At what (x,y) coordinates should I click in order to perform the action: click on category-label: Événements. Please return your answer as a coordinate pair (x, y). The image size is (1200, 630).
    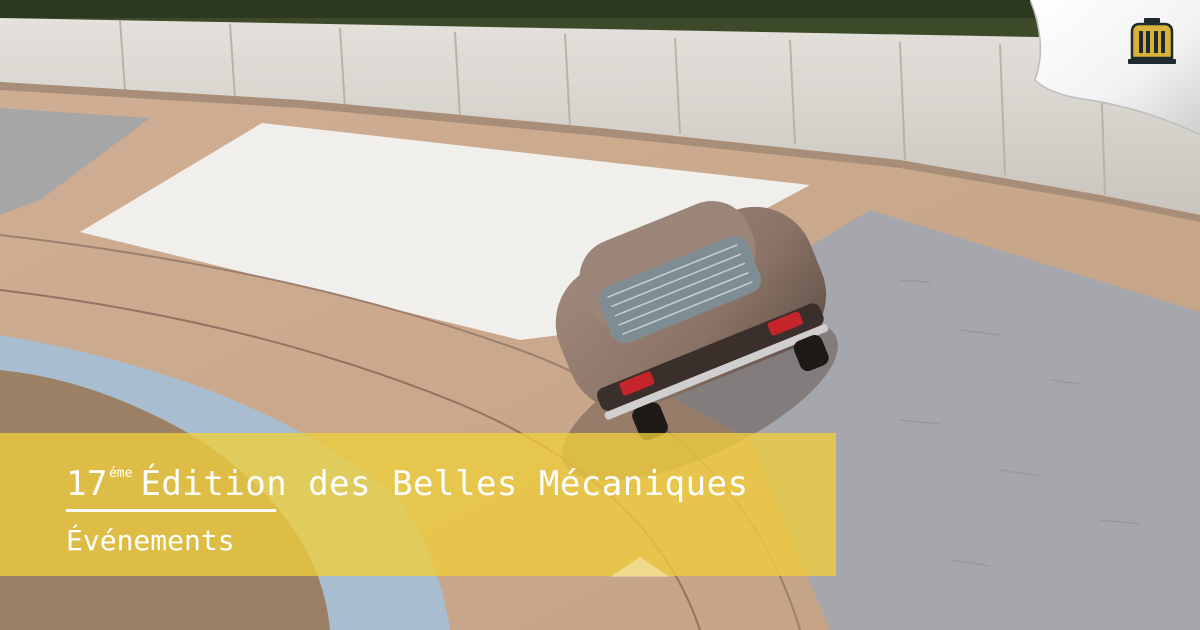
    Looking at the image, I should click on (150, 541).